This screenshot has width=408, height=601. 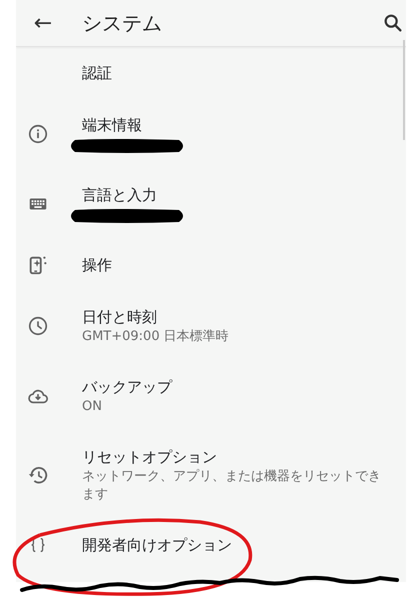 I want to click on settings-item: 言語と入力, so click(x=211, y=204).